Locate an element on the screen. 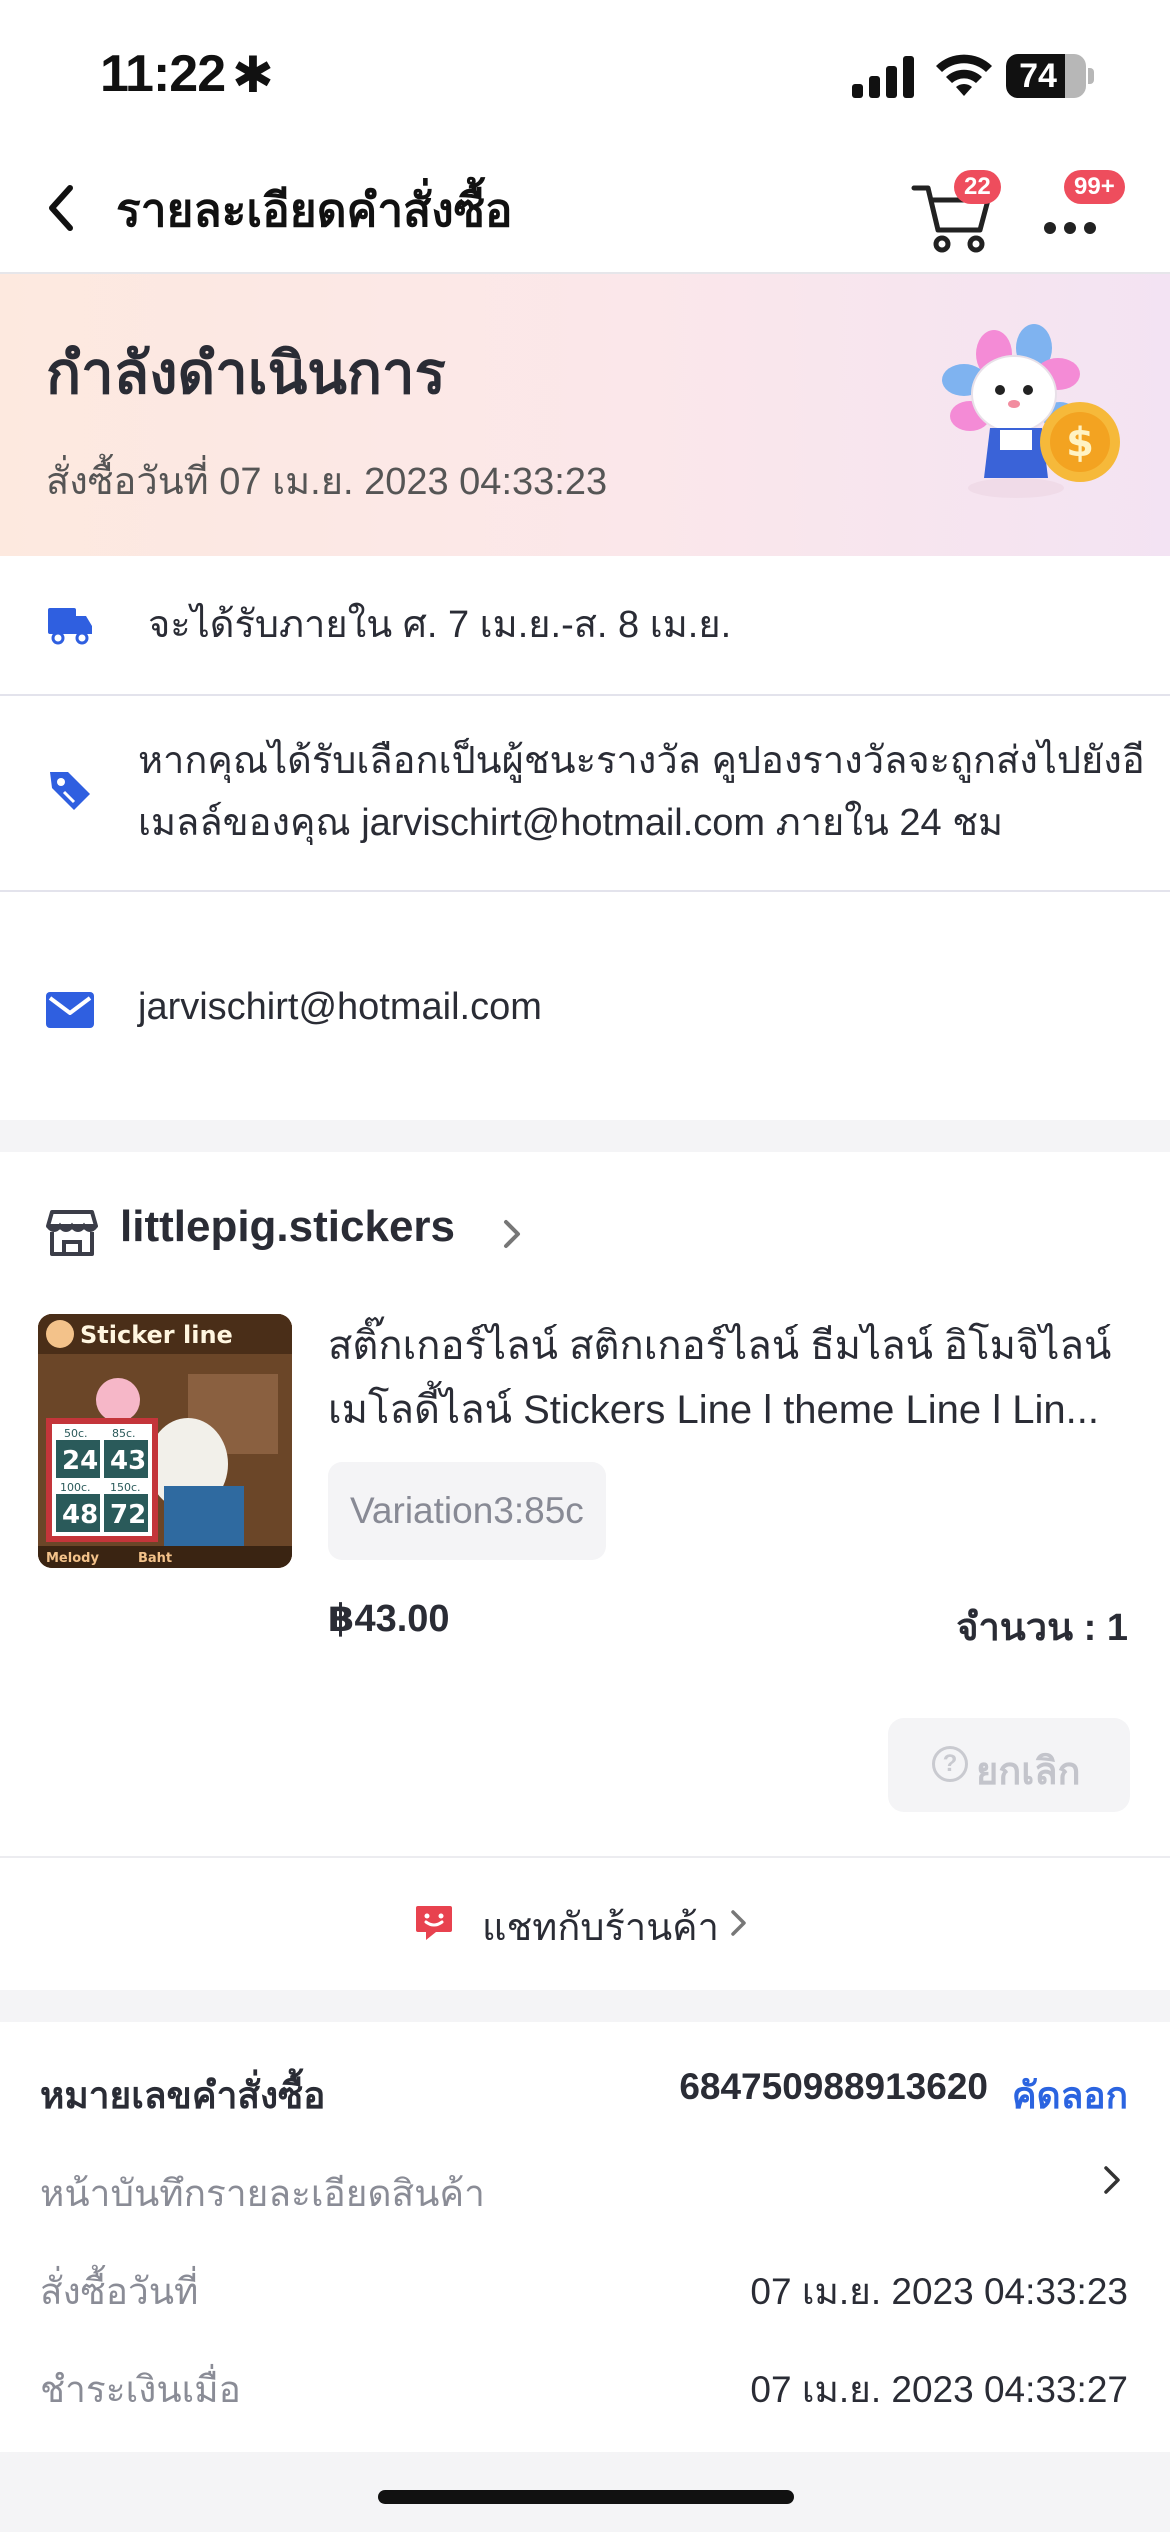 The width and height of the screenshot is (1170, 2532). coupon-tag-icon is located at coordinates (70, 791).